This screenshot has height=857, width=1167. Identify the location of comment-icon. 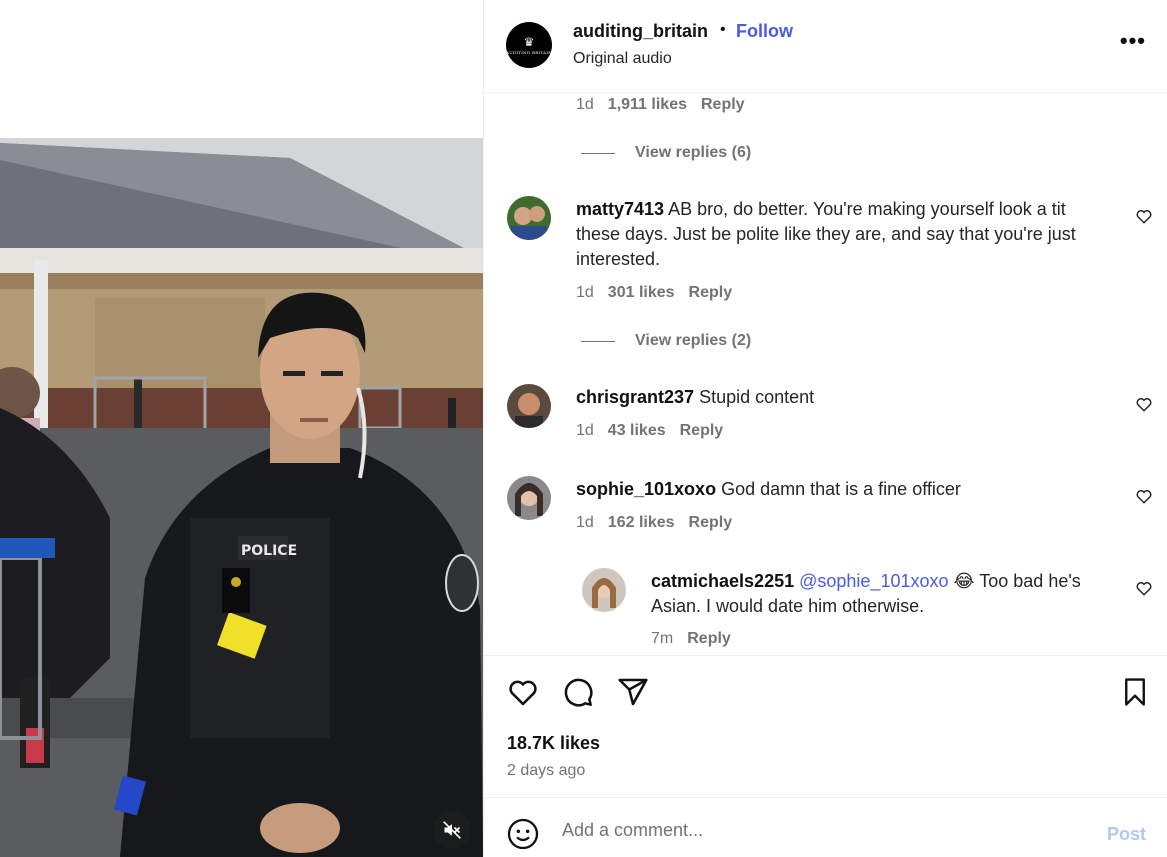
(578, 692).